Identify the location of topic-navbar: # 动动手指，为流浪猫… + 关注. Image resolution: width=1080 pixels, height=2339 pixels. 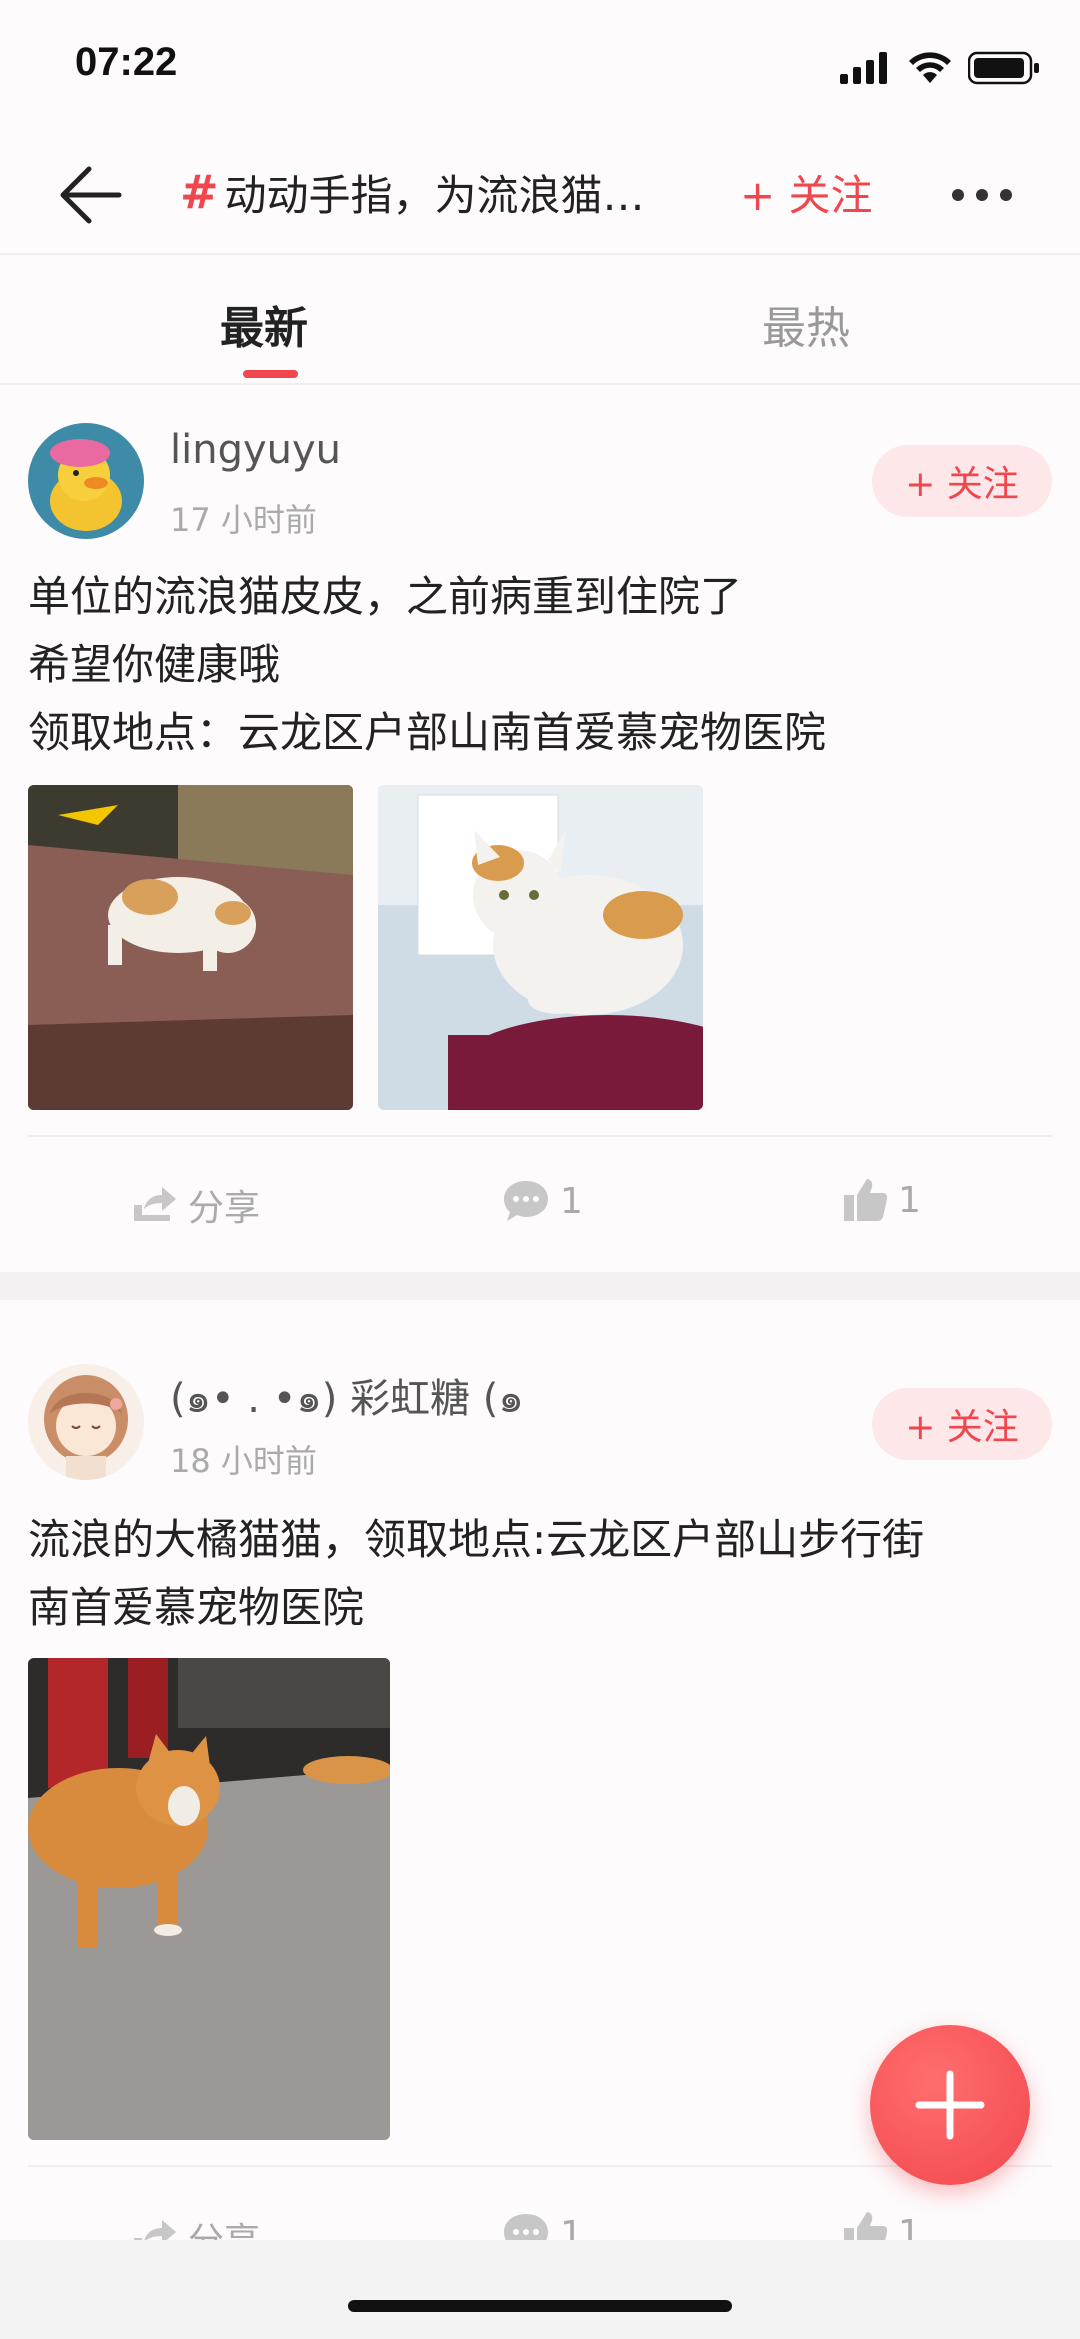
(540, 192).